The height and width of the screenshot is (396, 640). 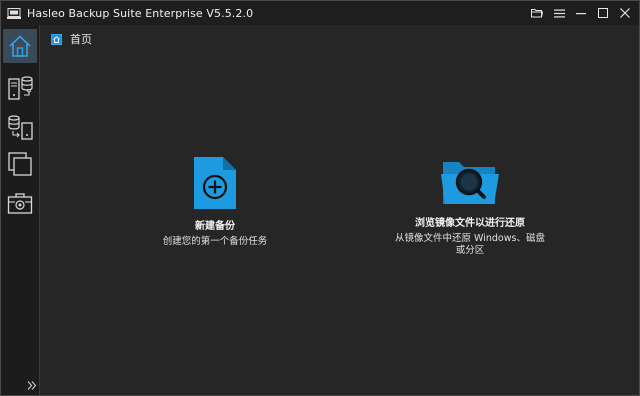 I want to click on backup-icon, so click(x=20, y=88).